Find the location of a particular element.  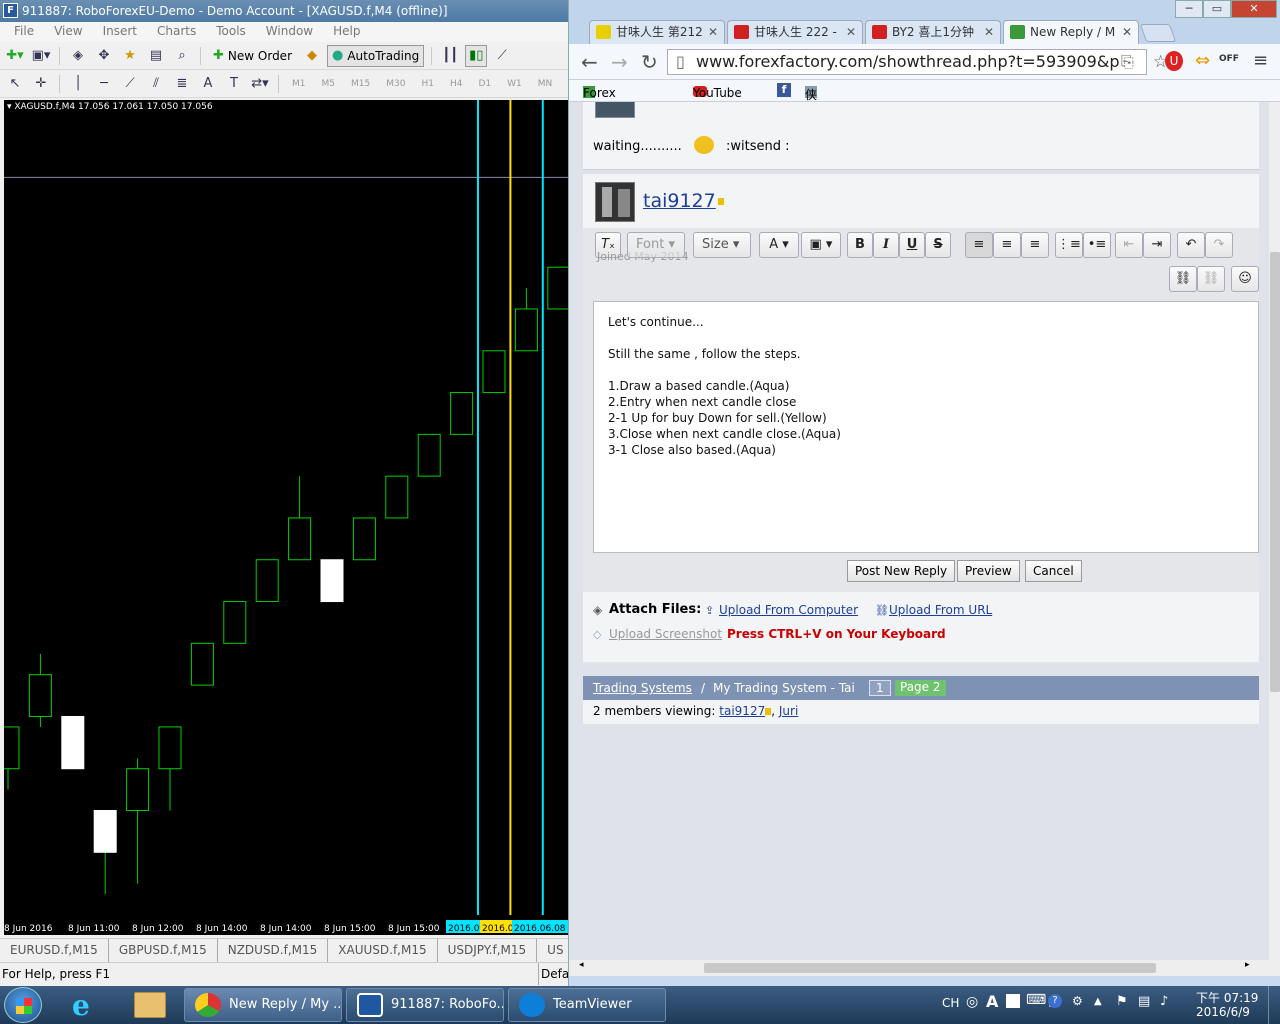

reload-icon: ↻ is located at coordinates (649, 62).